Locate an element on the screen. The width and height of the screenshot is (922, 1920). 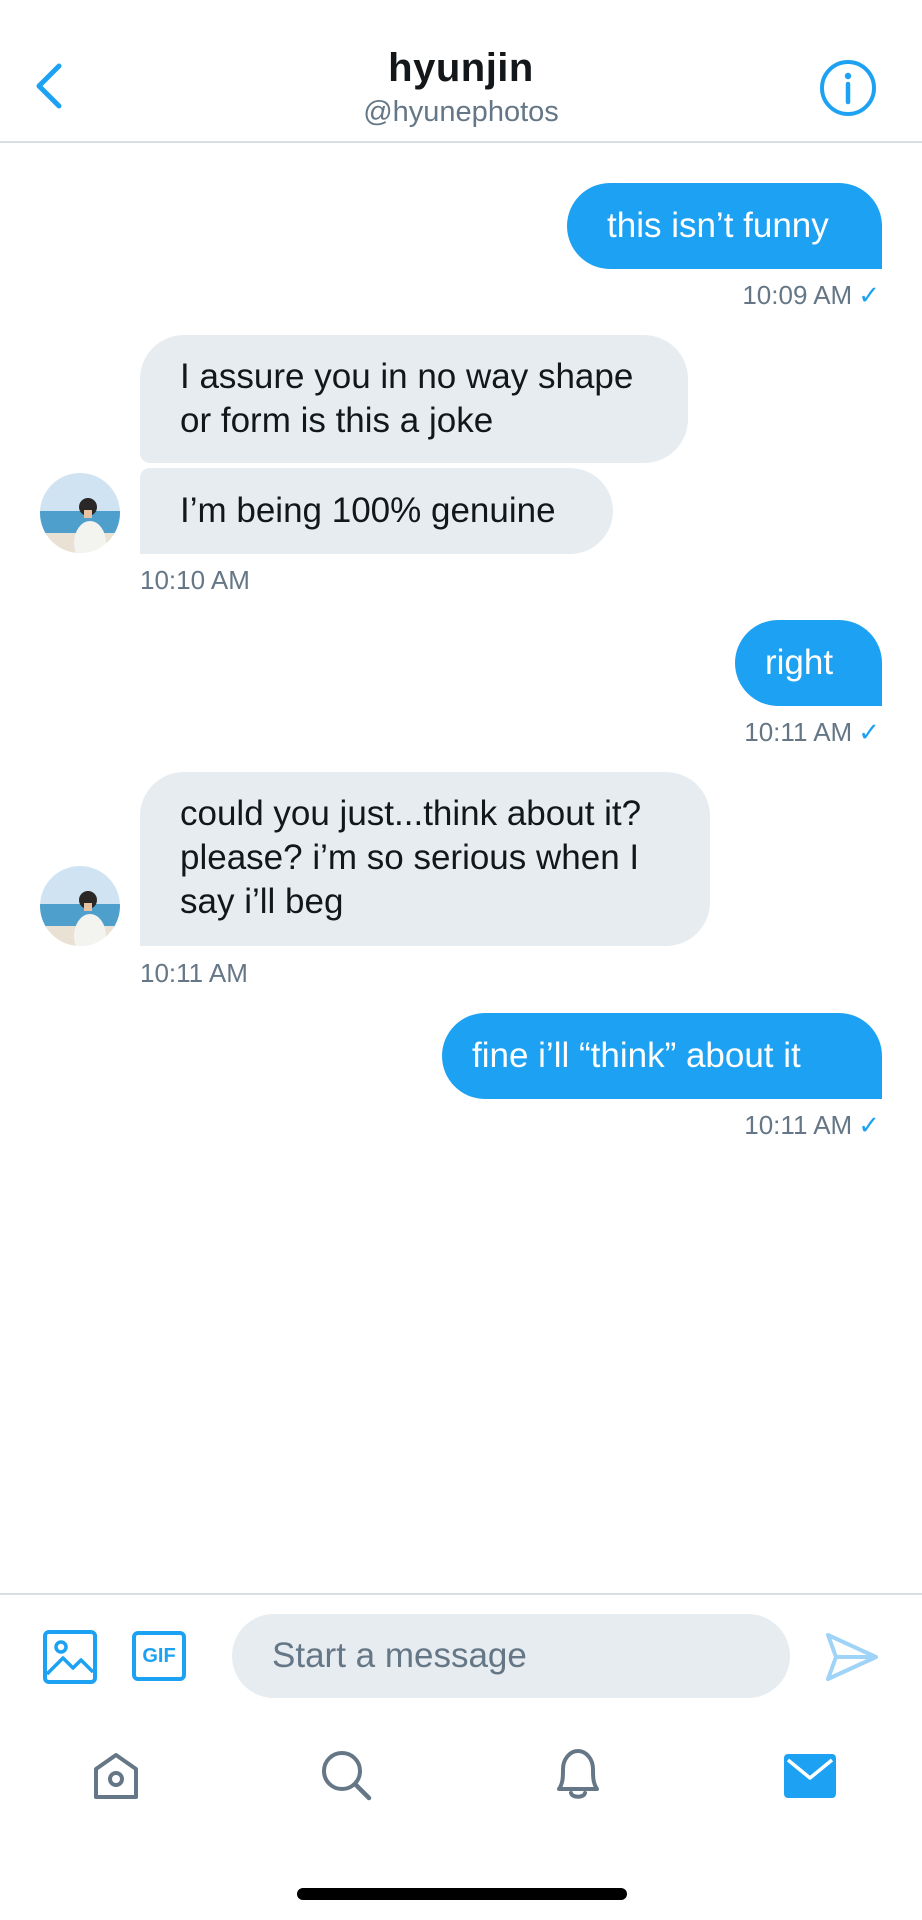
add-image-button is located at coordinates (70, 1657).